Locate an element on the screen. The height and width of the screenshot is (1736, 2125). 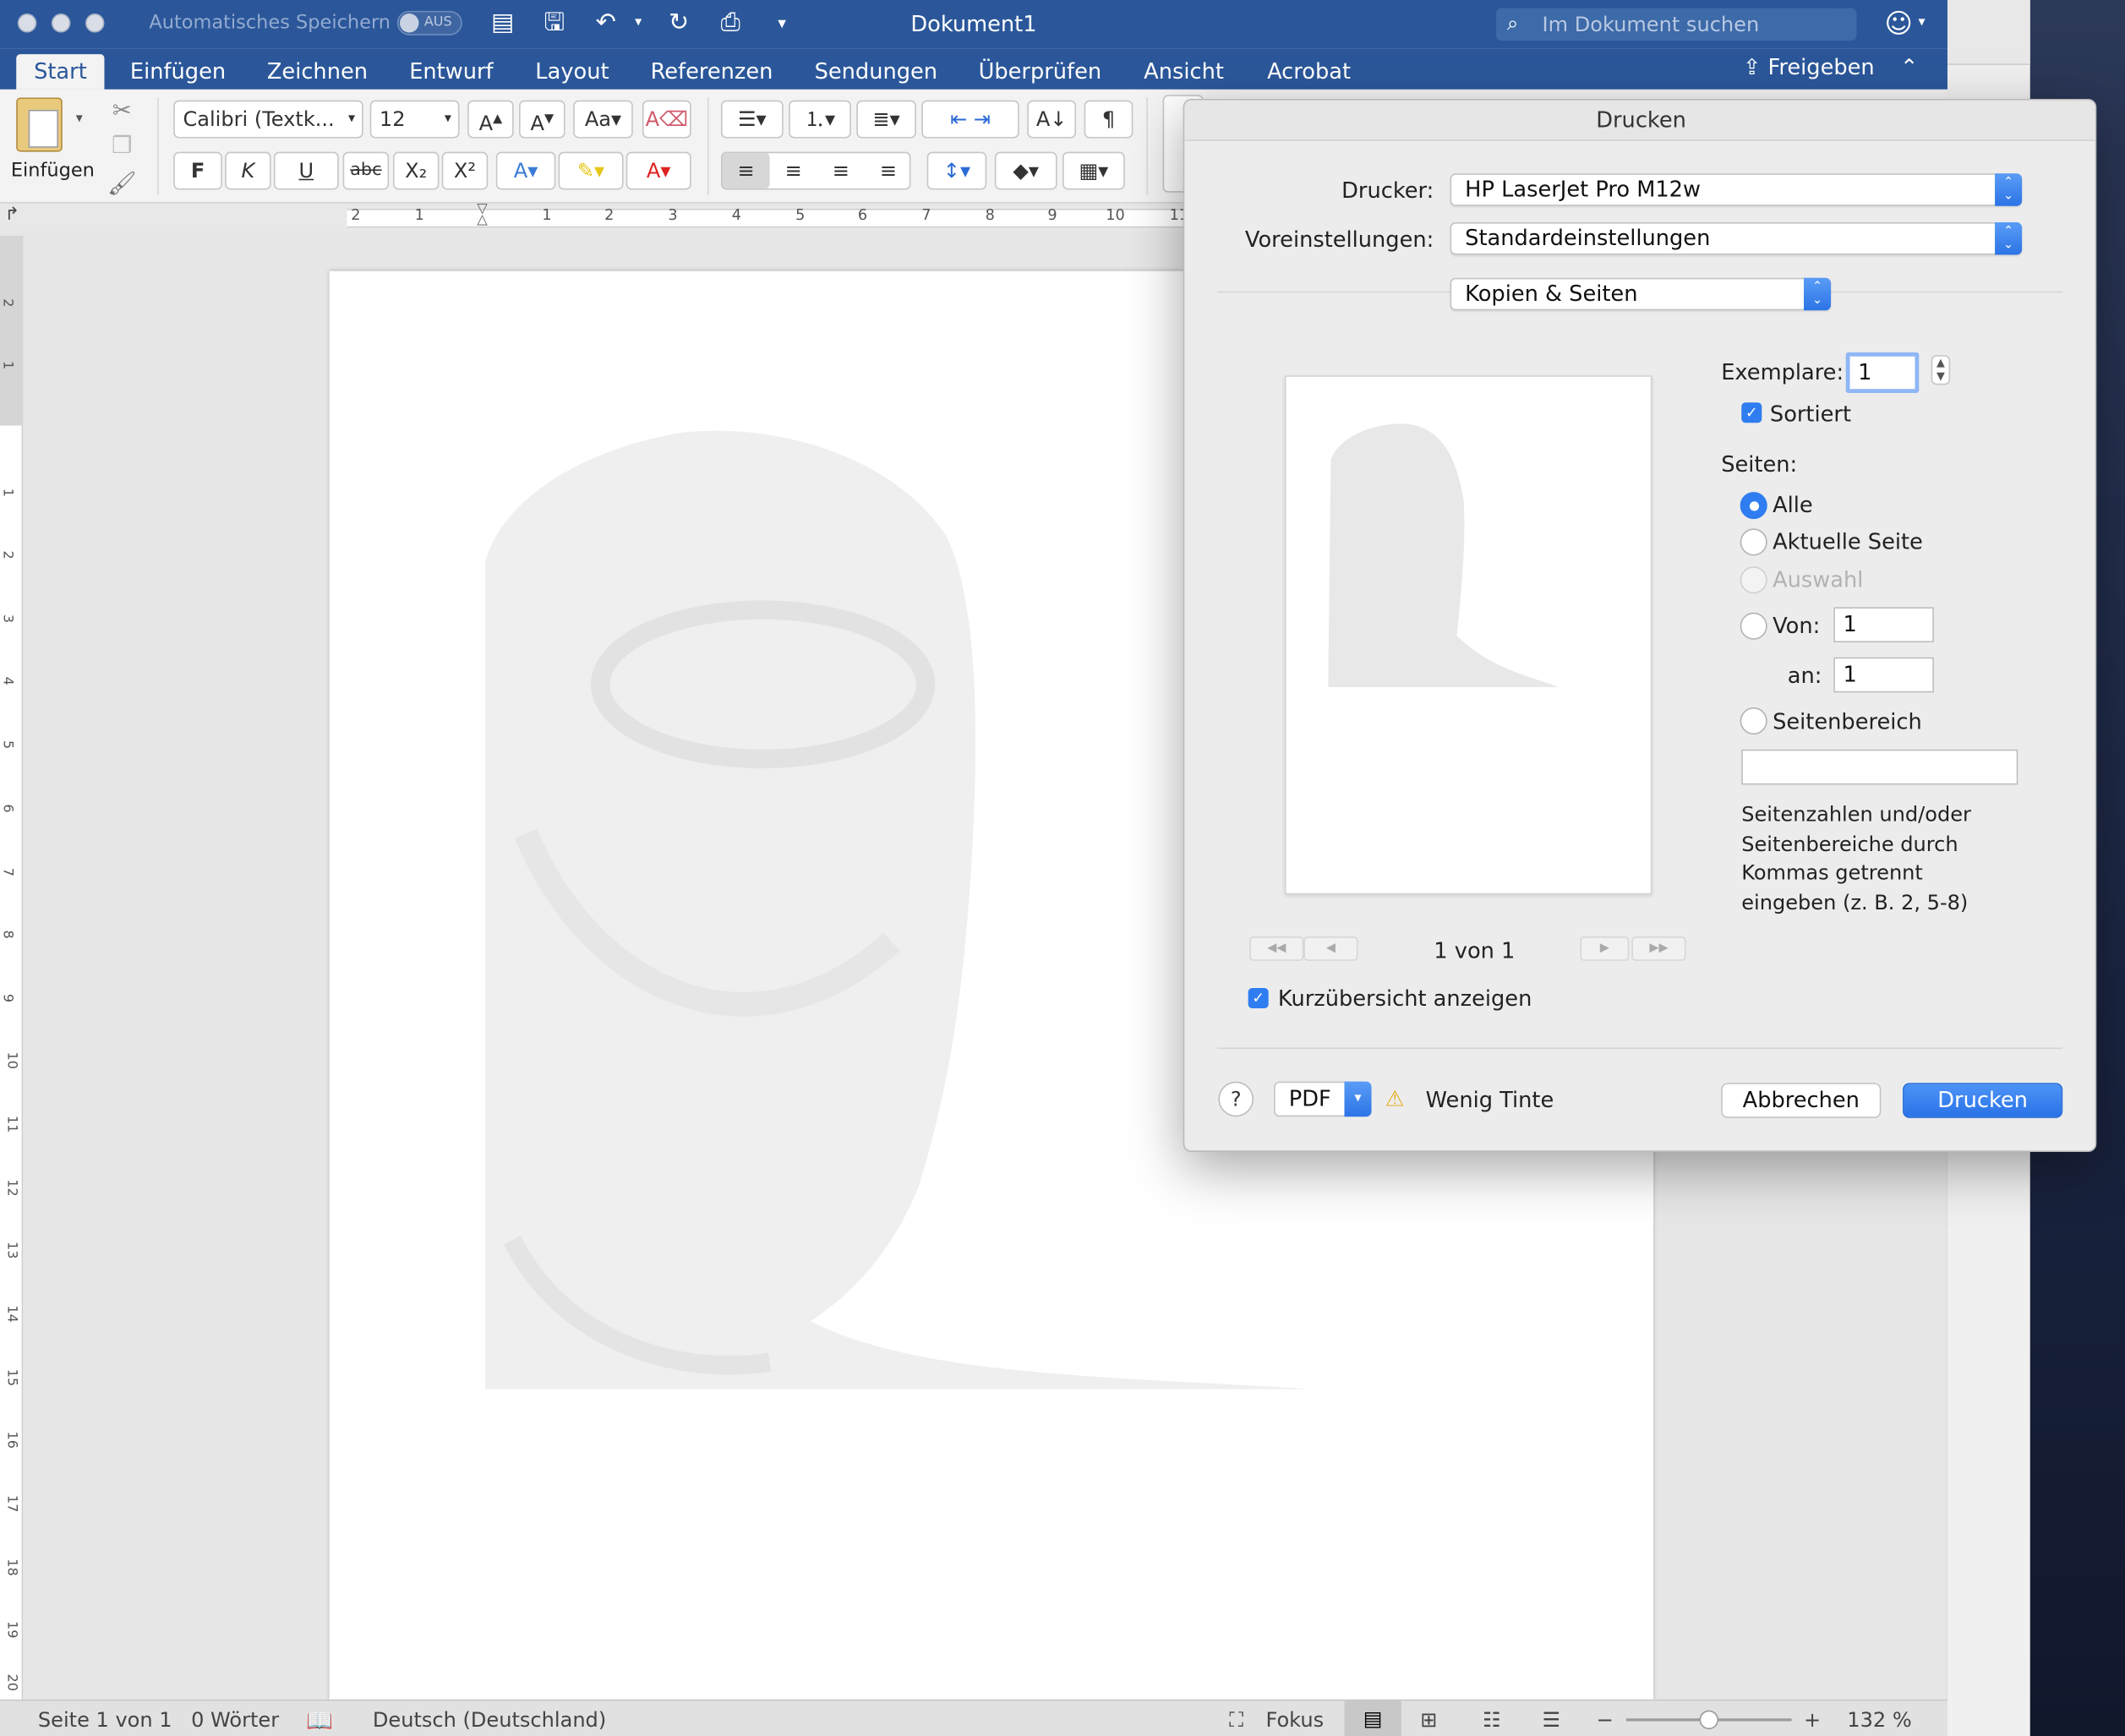
shading-icon: ◆▾ is located at coordinates (1025, 170).